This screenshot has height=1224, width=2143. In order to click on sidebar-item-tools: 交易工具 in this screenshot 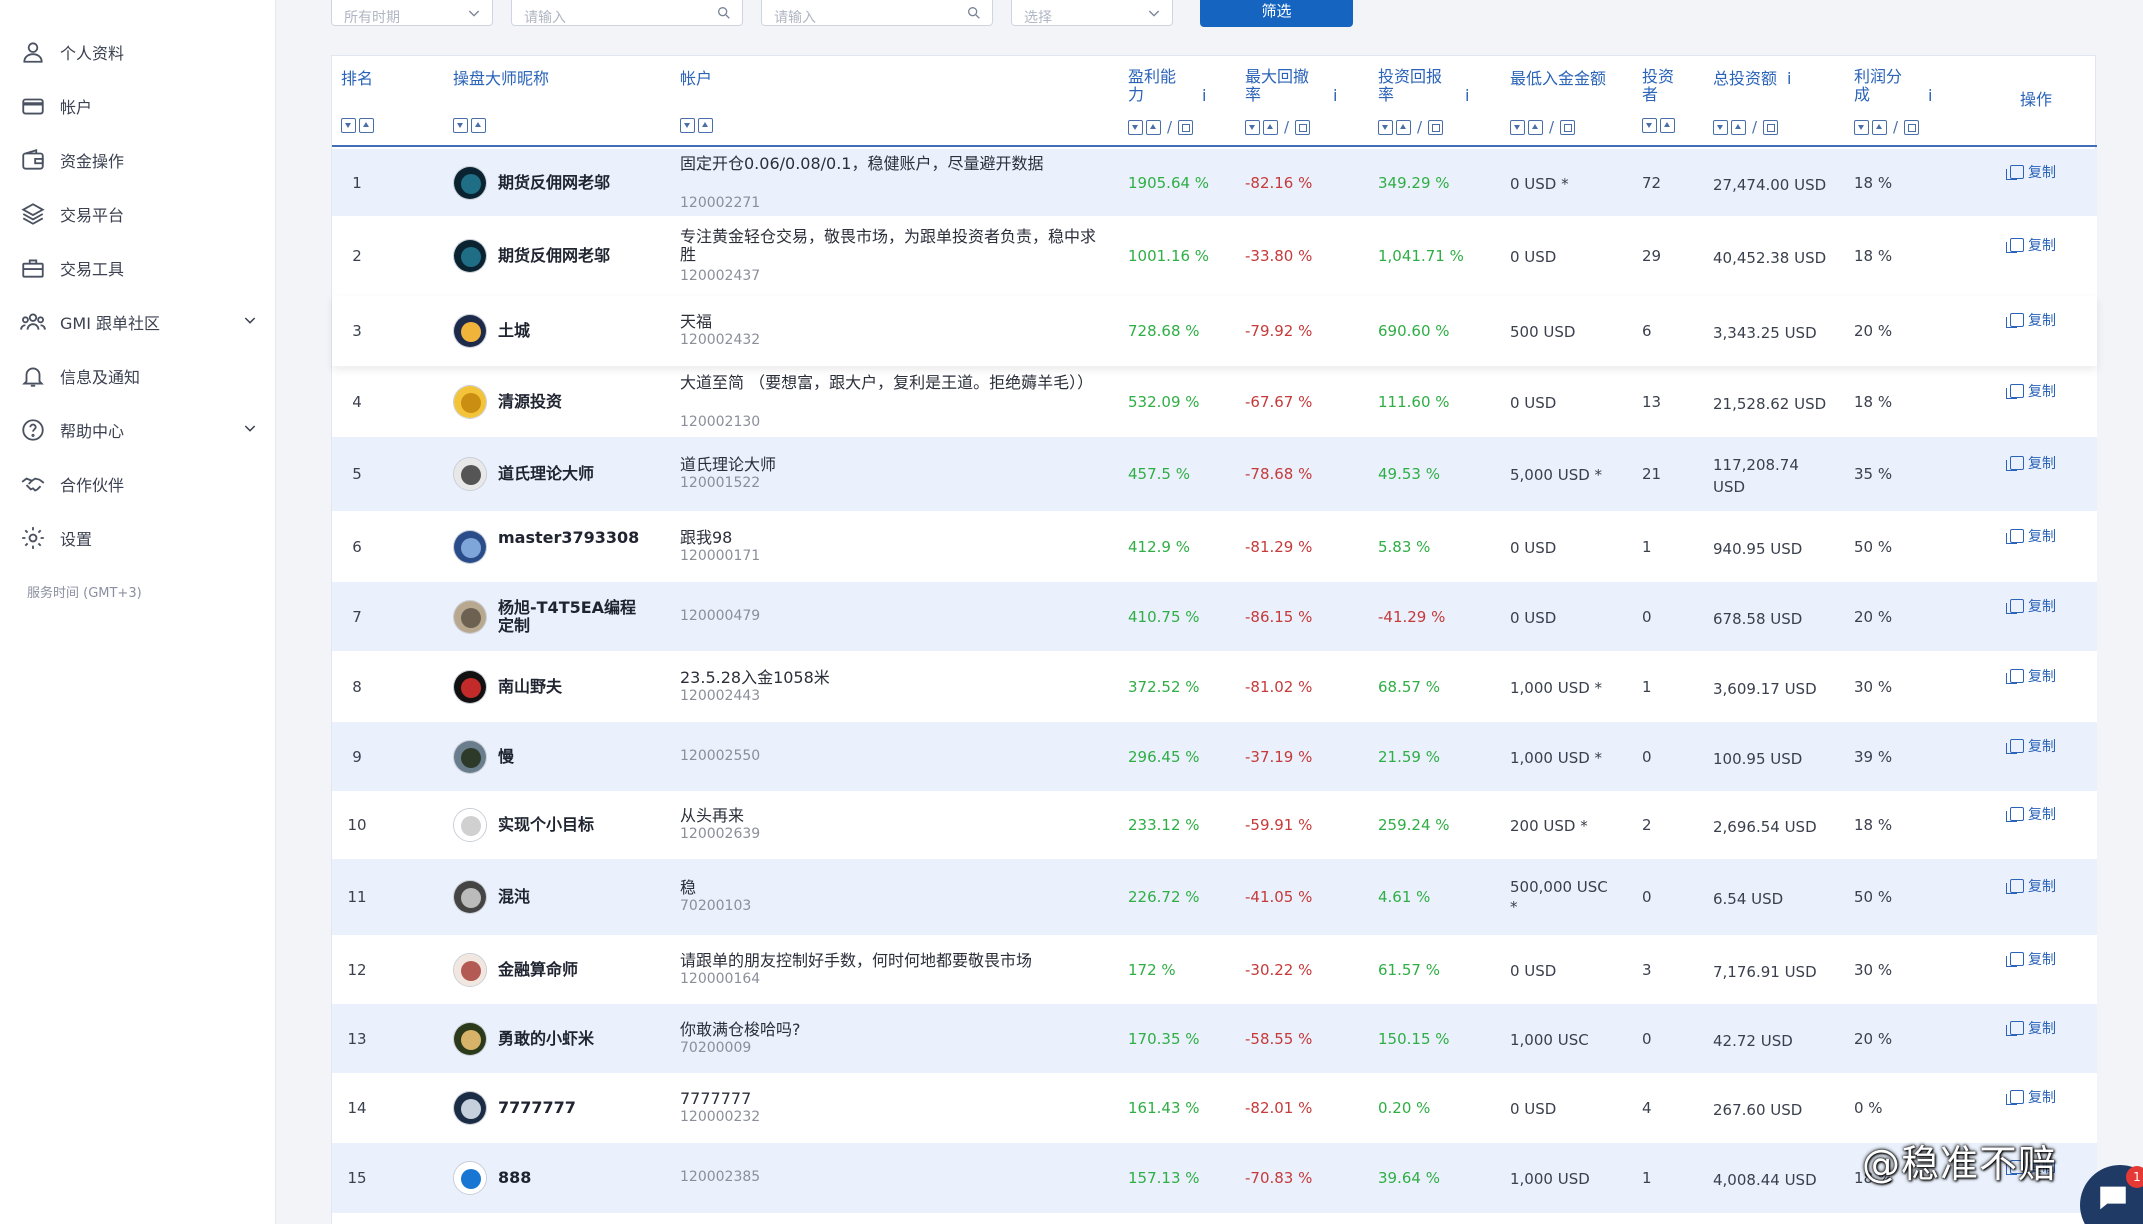, I will do `click(140, 268)`.